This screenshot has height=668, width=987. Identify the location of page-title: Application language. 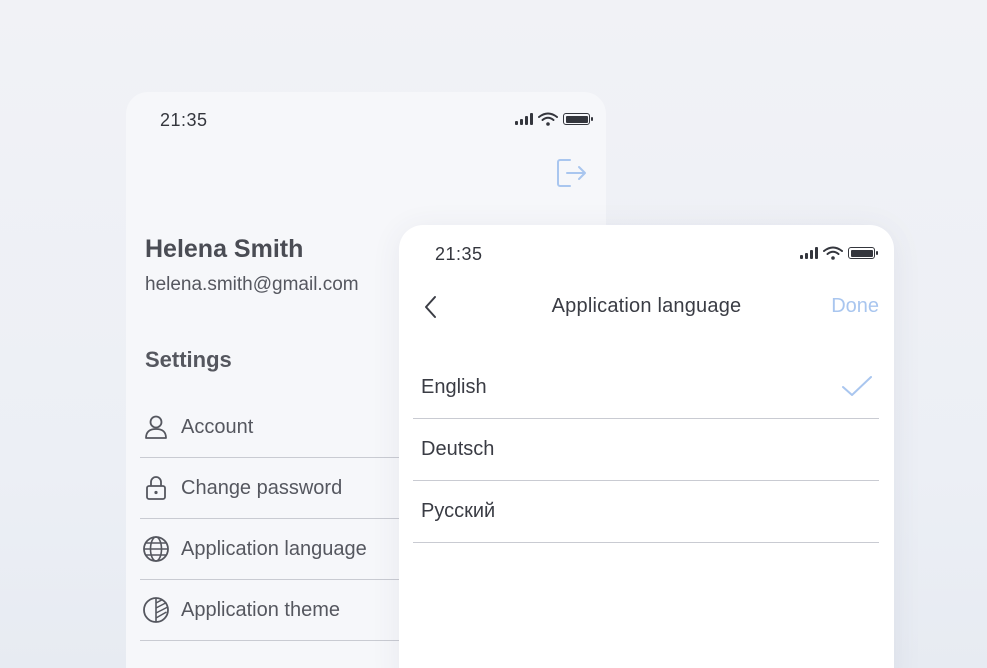
(646, 306).